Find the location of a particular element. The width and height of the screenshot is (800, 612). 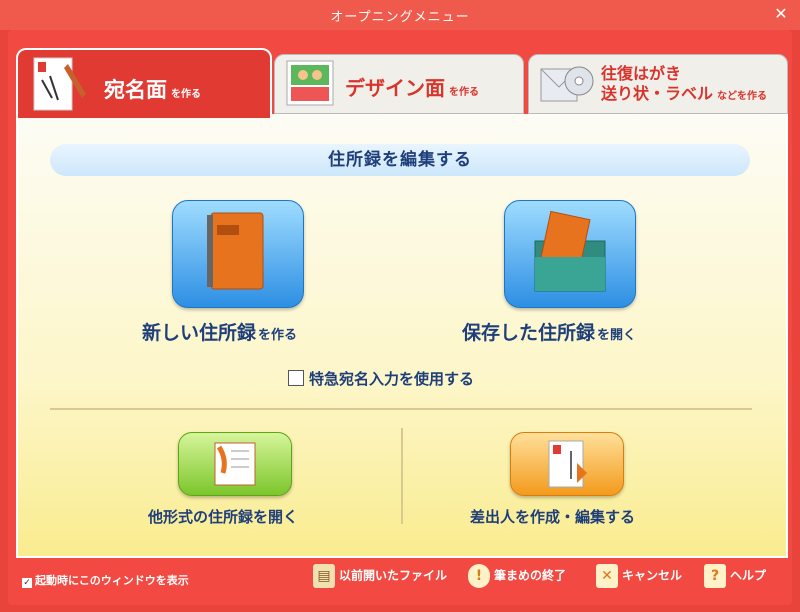

new-address-book-label: 新しい住所録 is located at coordinates (199, 333).